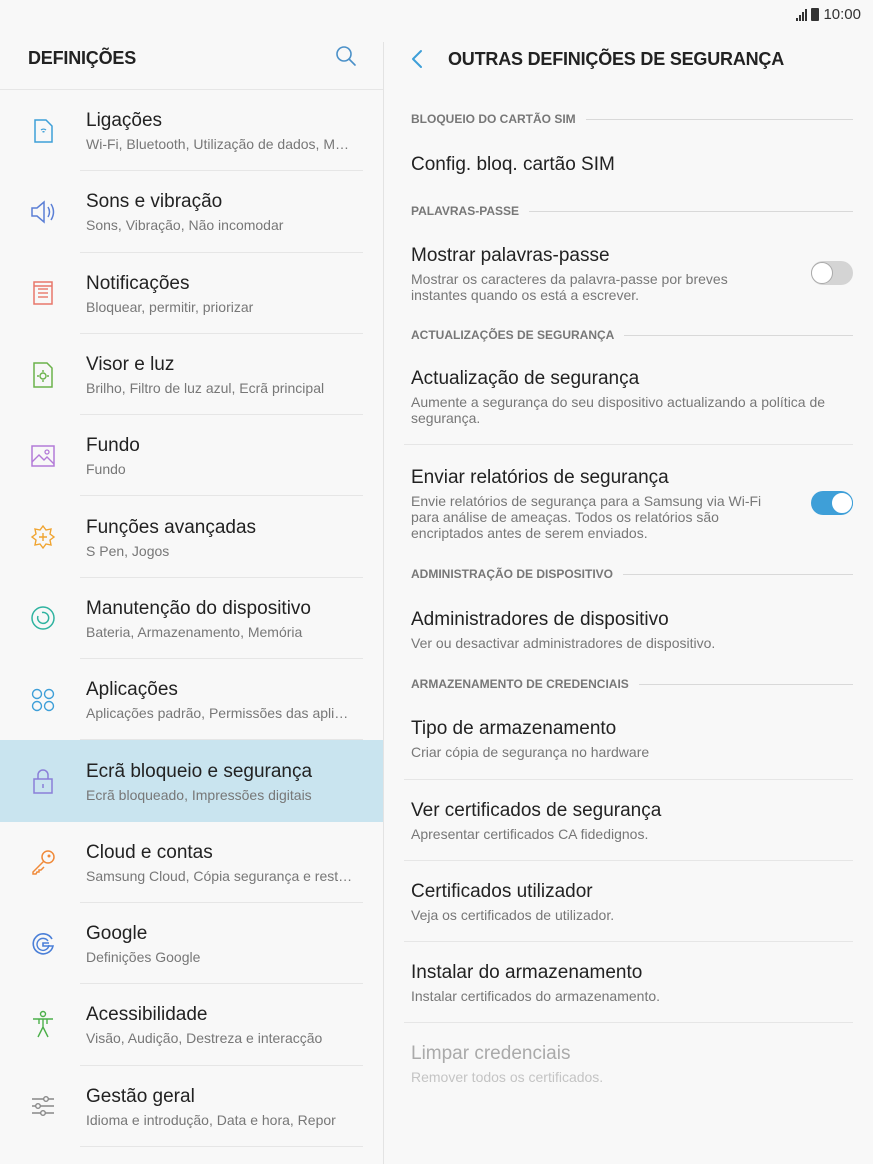 This screenshot has height=1164, width=873. What do you see at coordinates (198, 608) in the screenshot?
I see `sidebar-item-label: Manutenção do dispositivo` at bounding box center [198, 608].